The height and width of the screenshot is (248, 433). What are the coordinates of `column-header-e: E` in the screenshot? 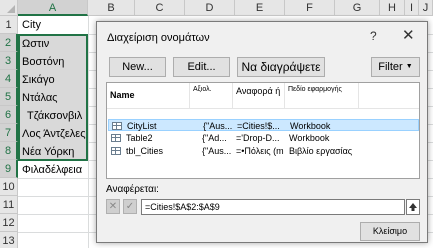 It's located at (260, 8).